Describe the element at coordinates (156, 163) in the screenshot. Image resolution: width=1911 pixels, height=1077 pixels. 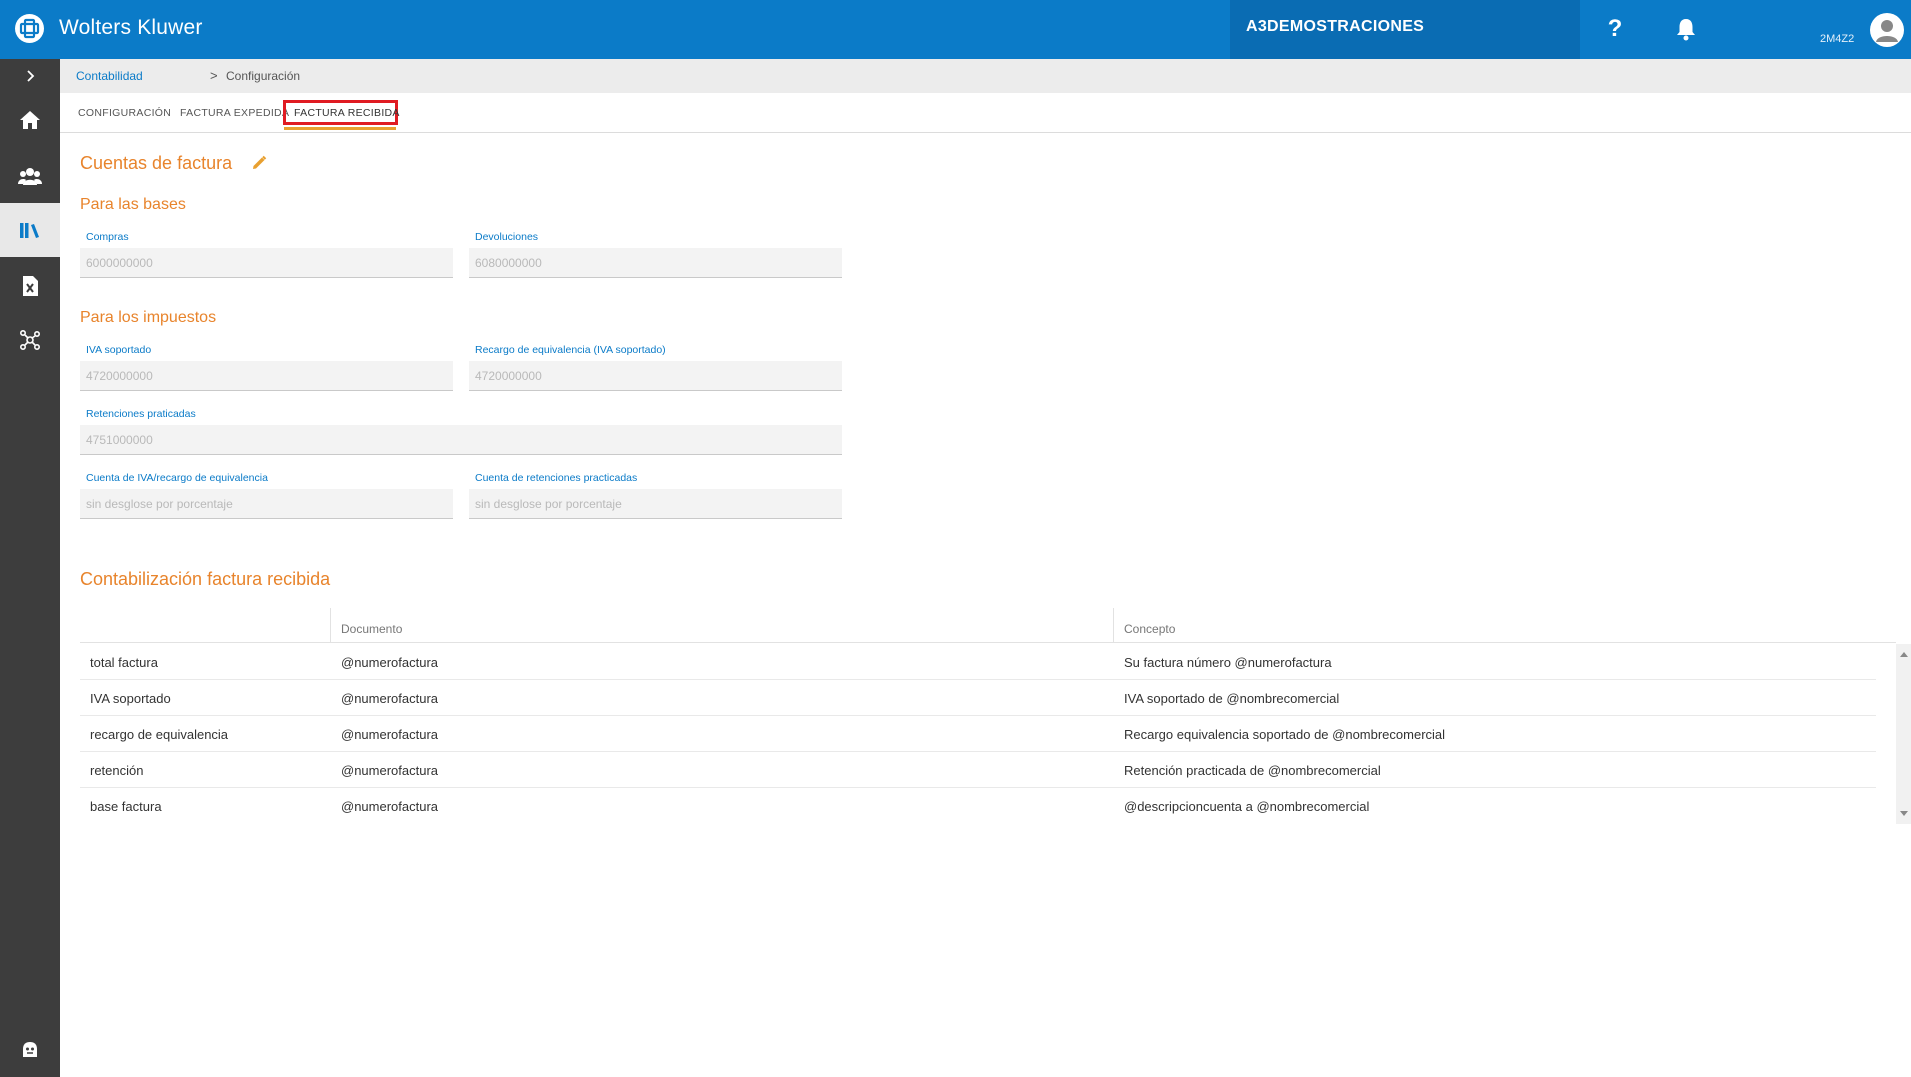
I see `cuentas-title: Cuentas de factura` at that location.